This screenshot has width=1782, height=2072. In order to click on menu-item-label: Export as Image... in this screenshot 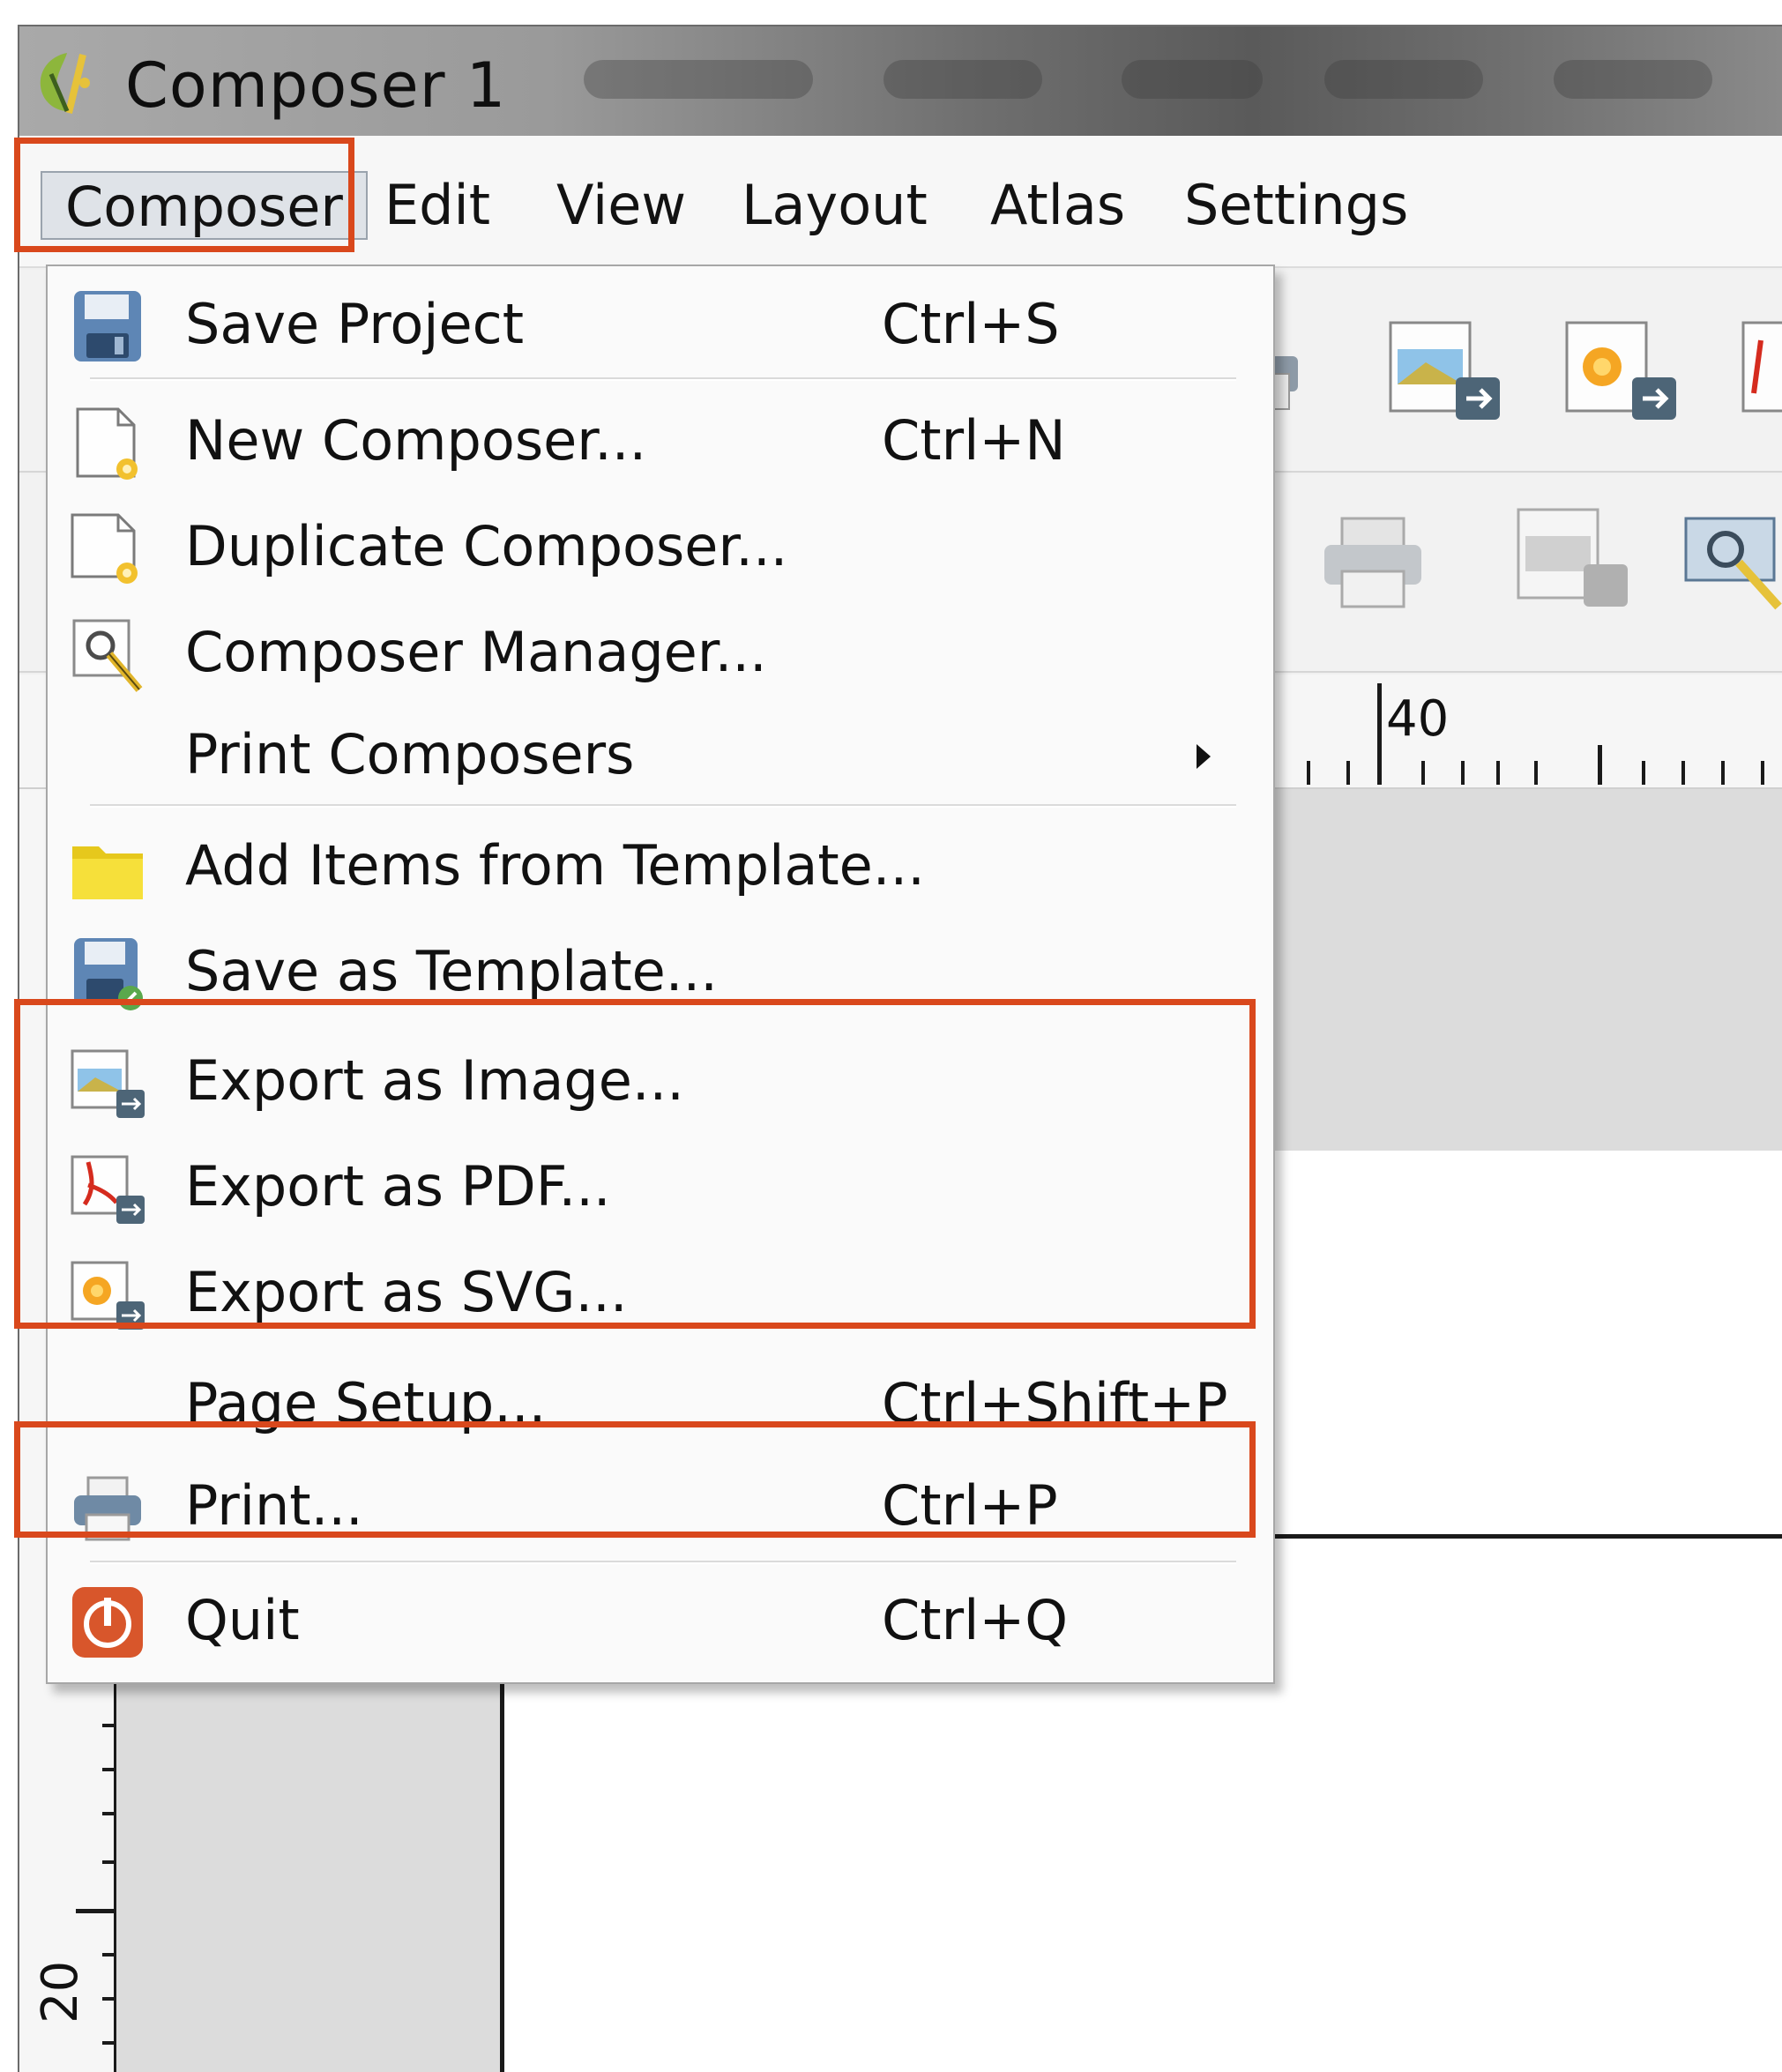, I will do `click(434, 1080)`.